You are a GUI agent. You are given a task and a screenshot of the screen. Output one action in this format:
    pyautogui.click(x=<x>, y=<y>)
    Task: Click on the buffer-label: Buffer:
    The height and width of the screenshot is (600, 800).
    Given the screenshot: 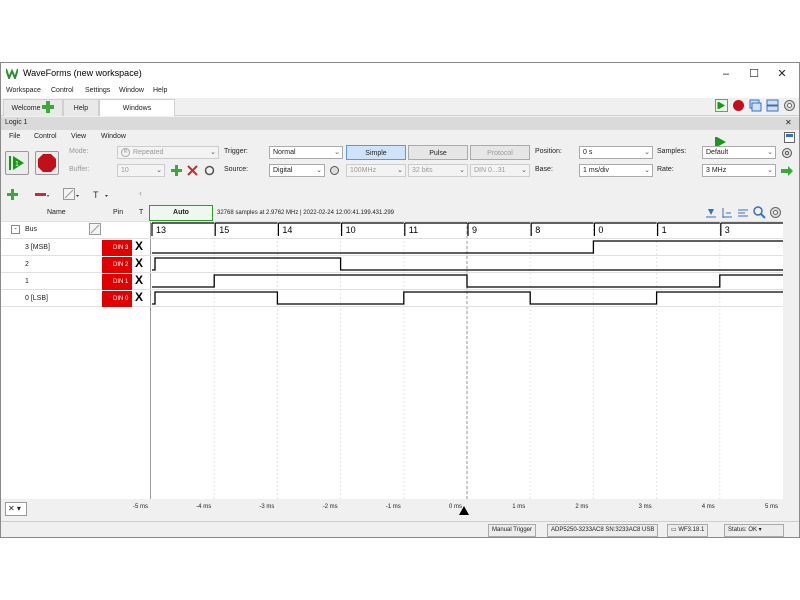 What is the action you would take?
    pyautogui.click(x=79, y=169)
    